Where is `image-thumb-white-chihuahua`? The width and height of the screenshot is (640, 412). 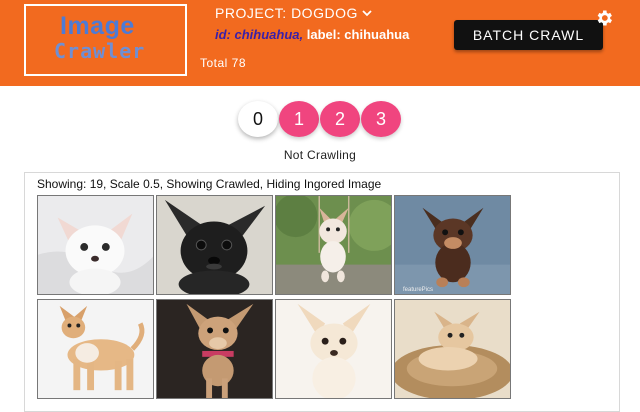
image-thumb-white-chihuahua is located at coordinates (95, 245).